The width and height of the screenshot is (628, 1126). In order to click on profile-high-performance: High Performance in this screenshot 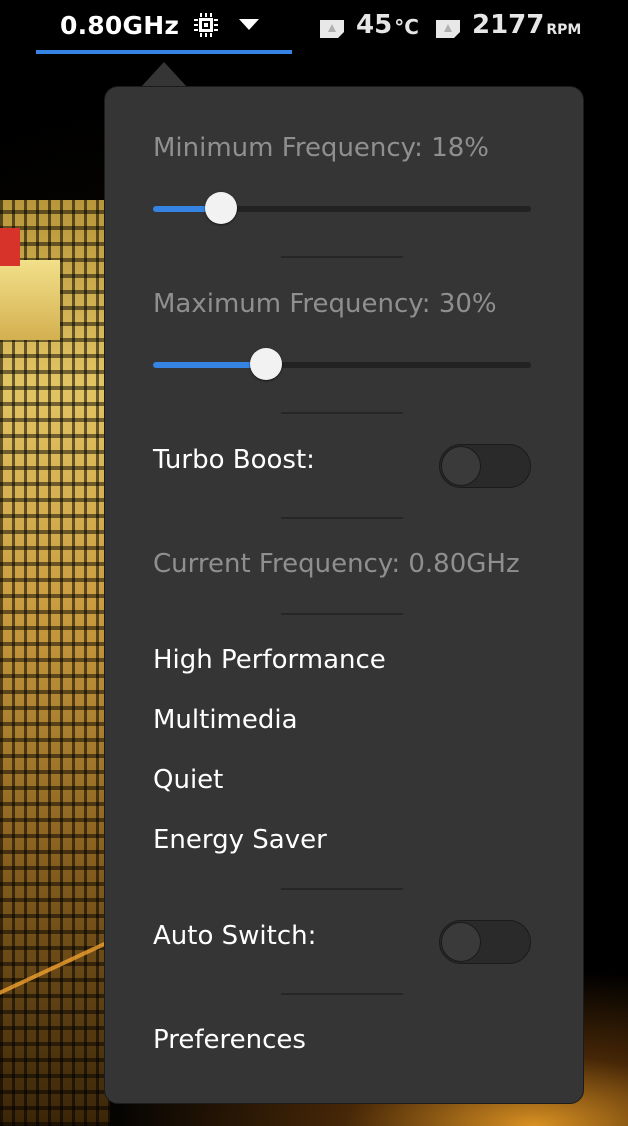, I will do `click(269, 660)`.